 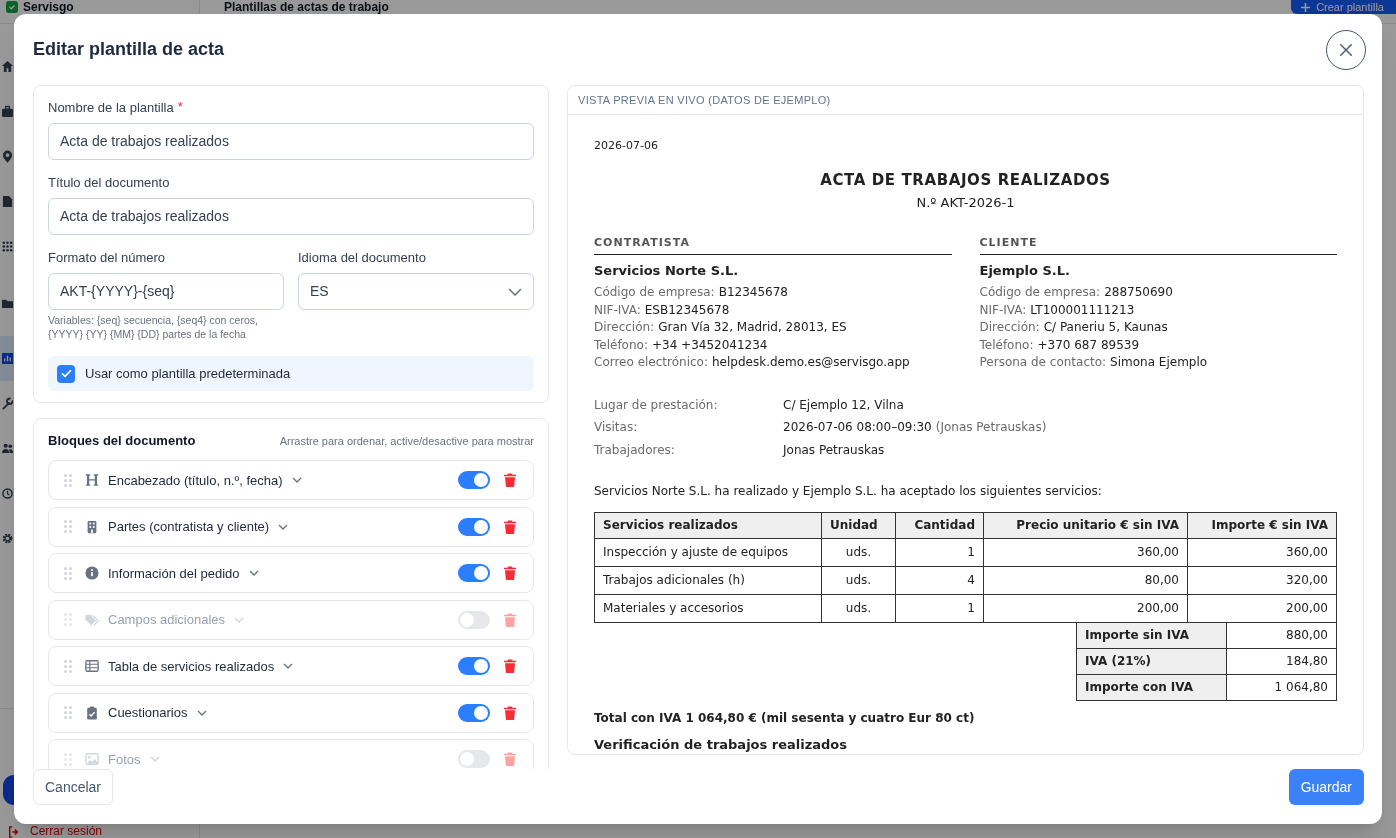 I want to click on table-header-cell: Unidad, so click(x=858, y=525).